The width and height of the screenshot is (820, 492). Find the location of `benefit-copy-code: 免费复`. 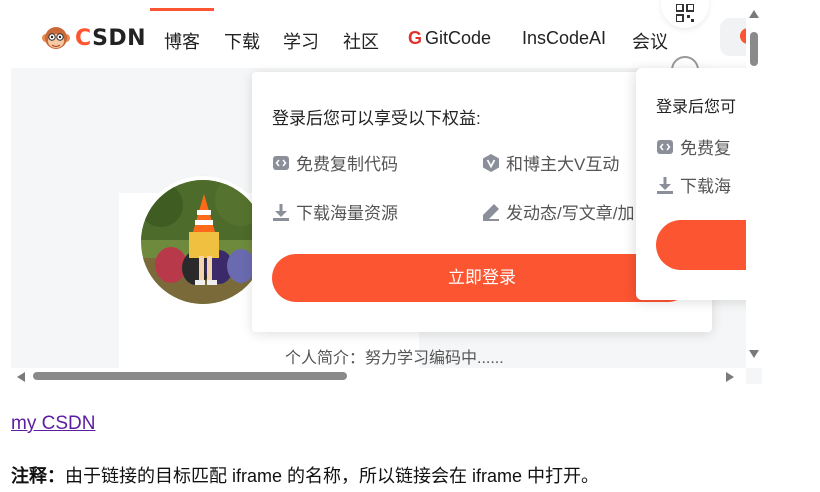

benefit-copy-code: 免费复 is located at coordinates (693, 146).